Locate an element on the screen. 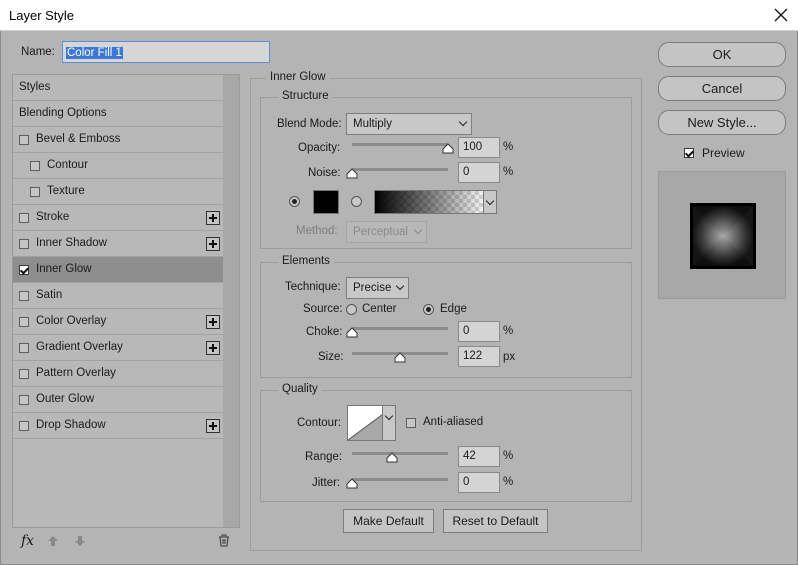 The image size is (798, 565). opacity-input: 100 is located at coordinates (479, 147).